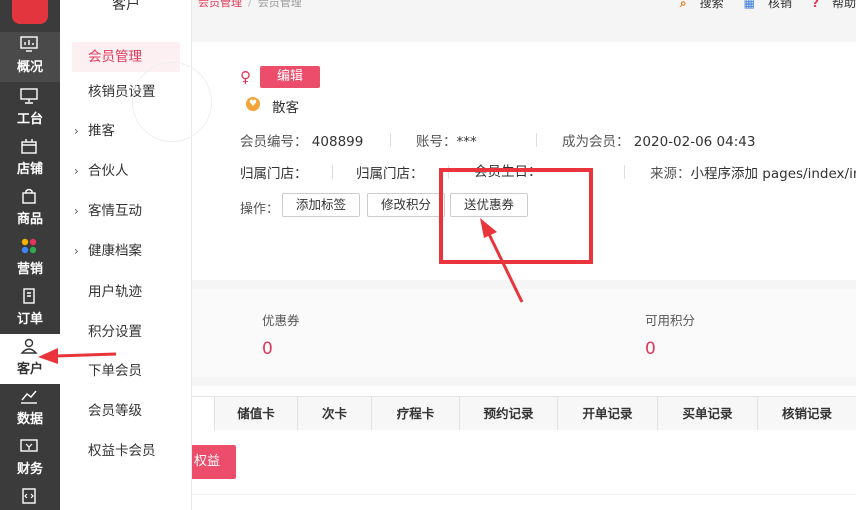 This screenshot has width=856, height=510. Describe the element at coordinates (30, 57) in the screenshot. I see `nav-item-overview: 概况` at that location.